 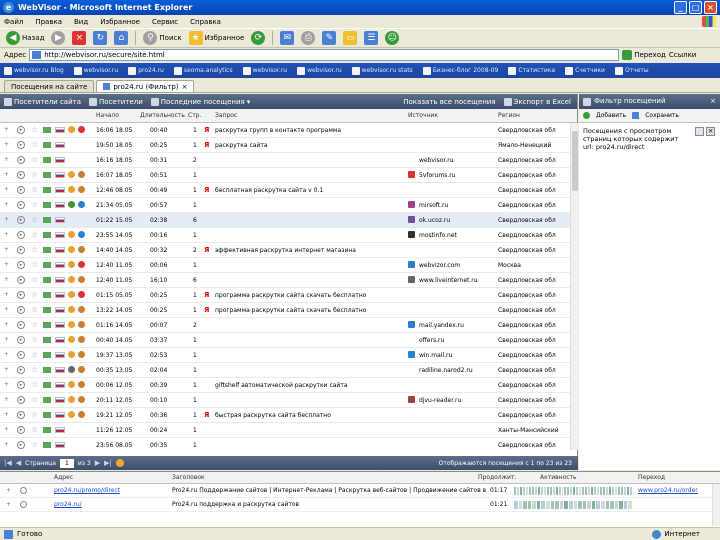 I want to click on referrer-site: radiline.narod2.ru, so click(x=457, y=370).